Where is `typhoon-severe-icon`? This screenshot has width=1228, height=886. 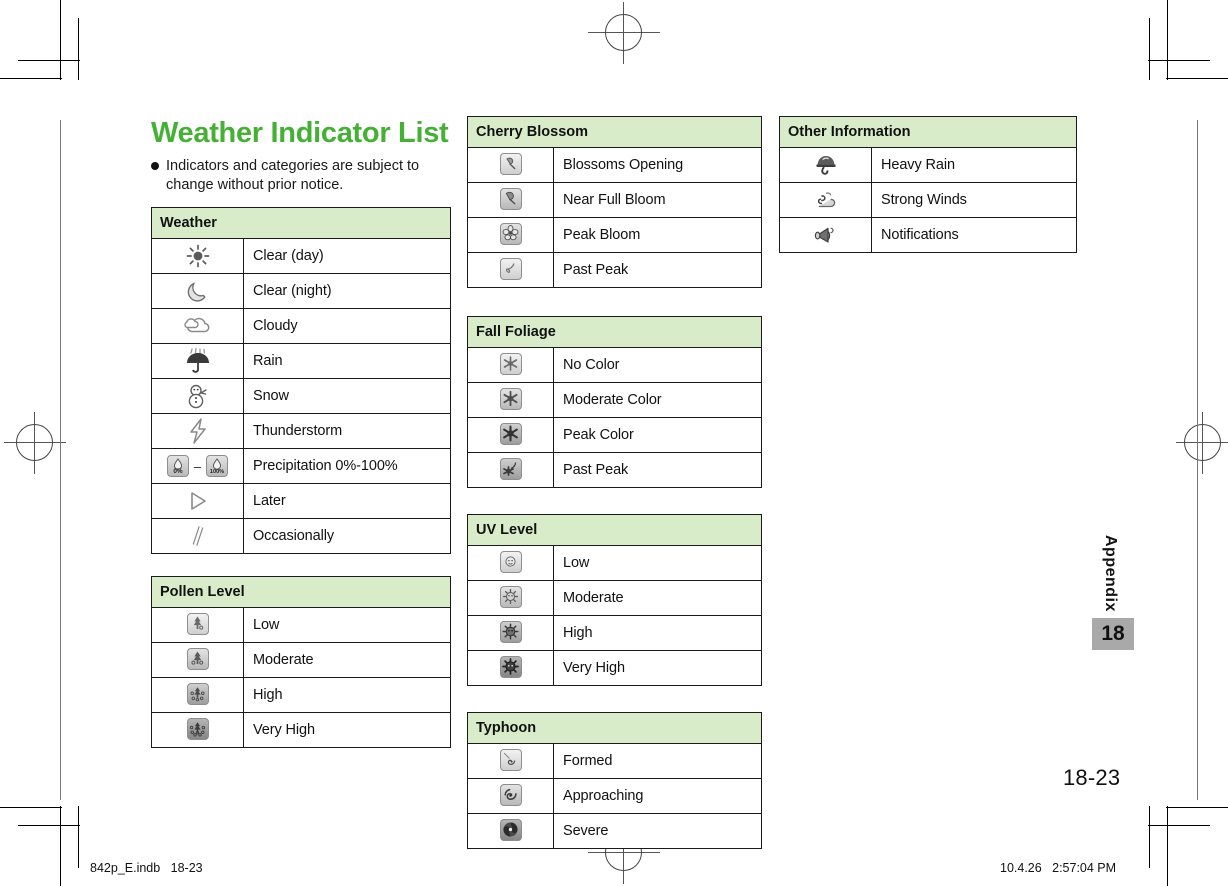 typhoon-severe-icon is located at coordinates (510, 831).